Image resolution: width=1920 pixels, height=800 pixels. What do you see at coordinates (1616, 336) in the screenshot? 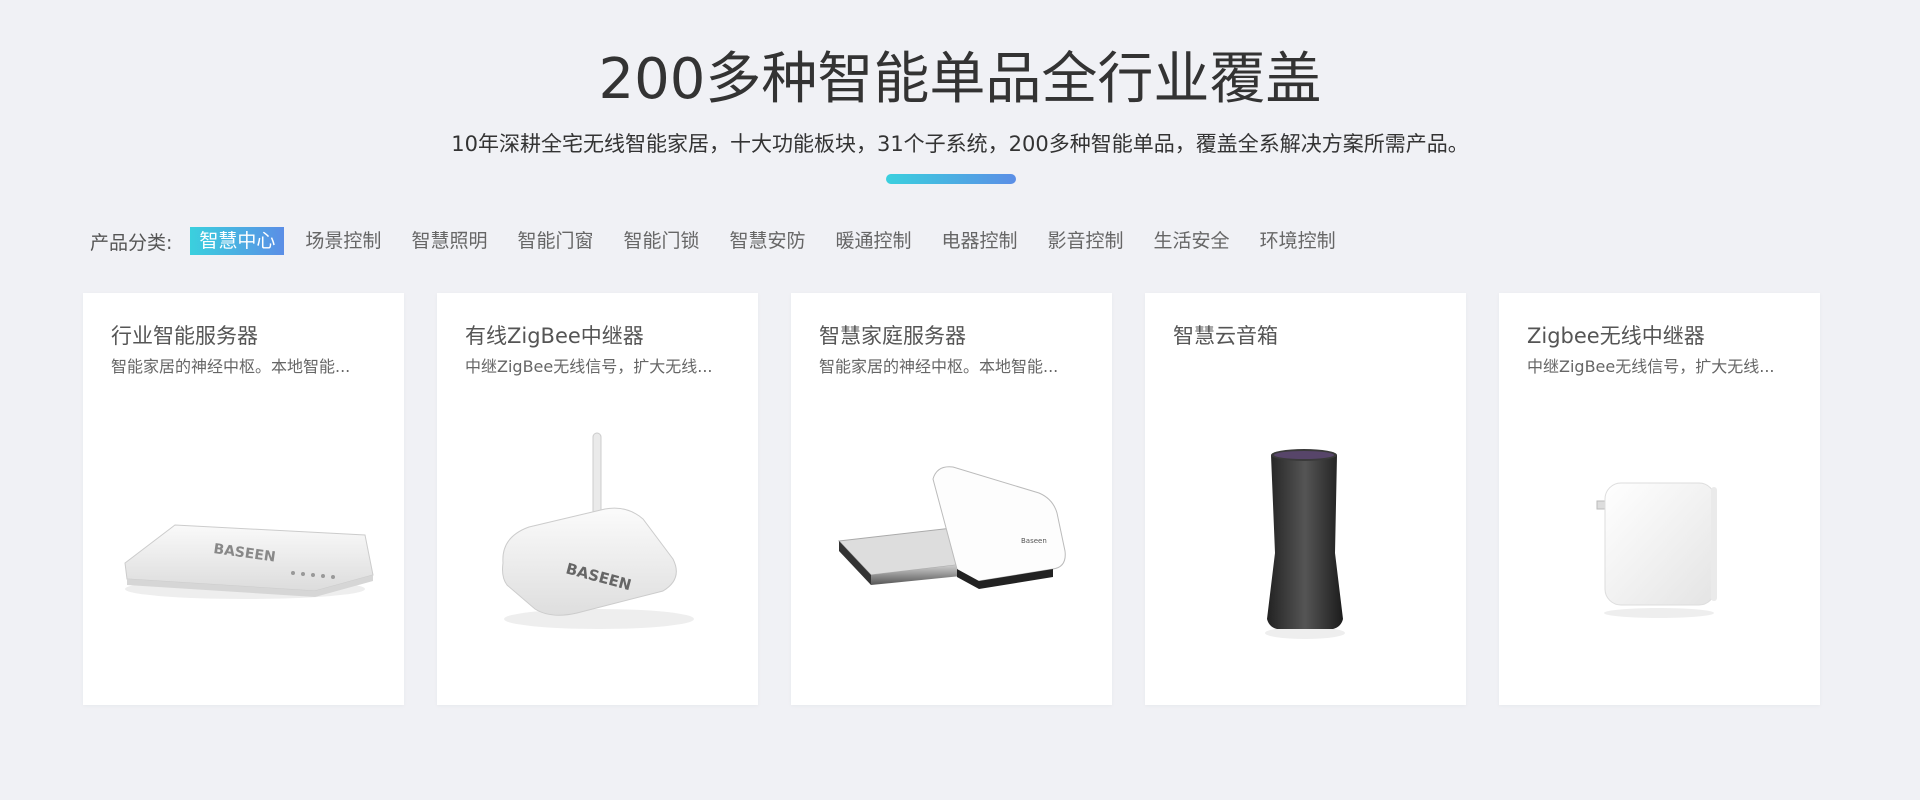
I see `product-title: Zigbee无线中继器` at bounding box center [1616, 336].